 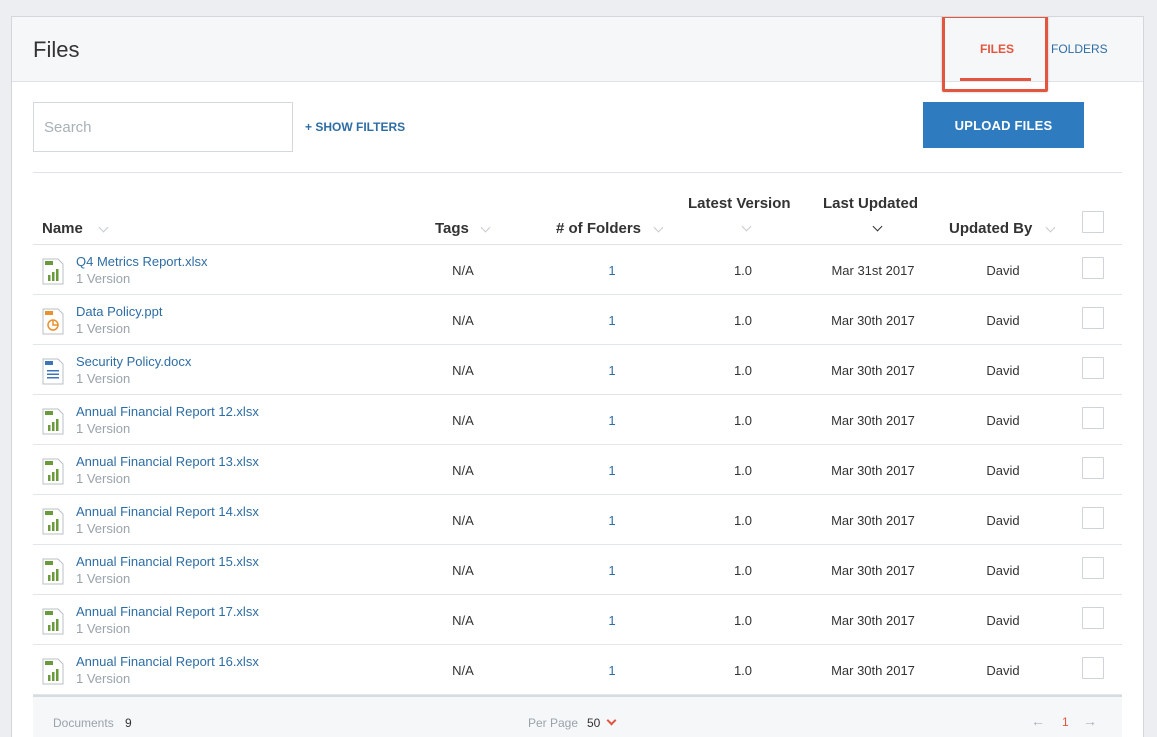 I want to click on column-header-name: Name, so click(x=62, y=228).